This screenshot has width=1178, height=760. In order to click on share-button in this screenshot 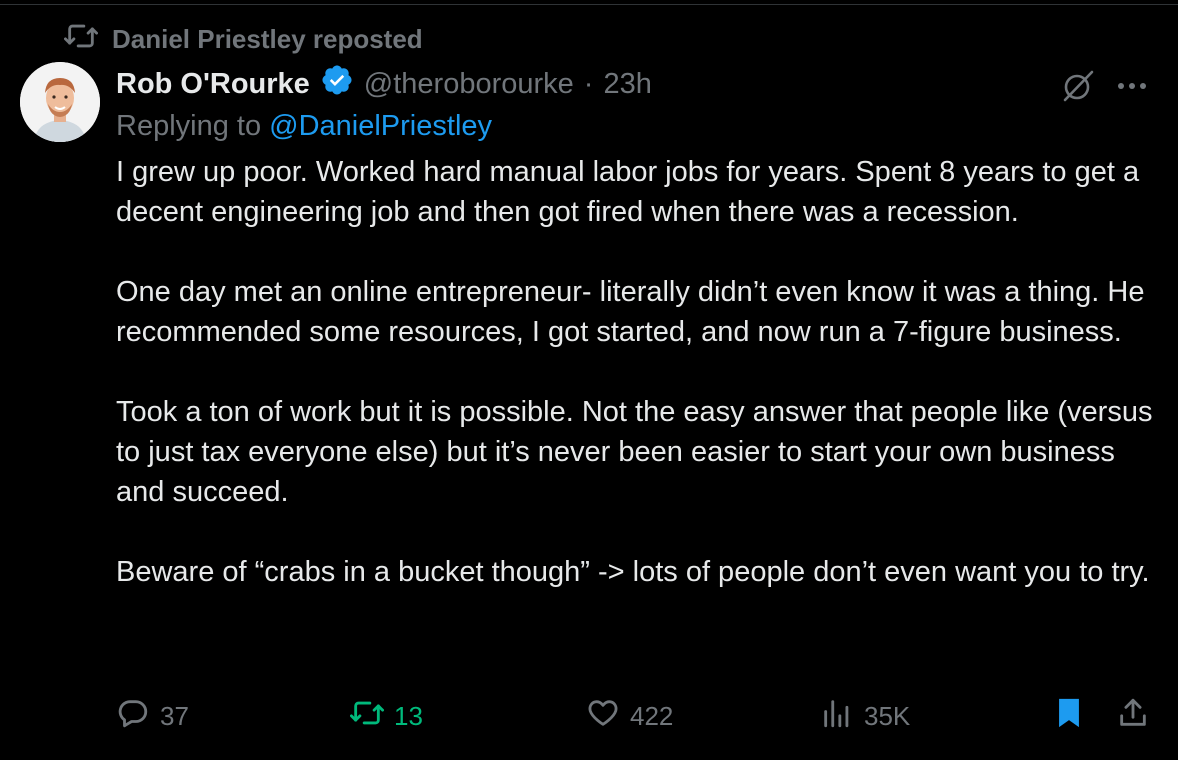, I will do `click(1133, 716)`.